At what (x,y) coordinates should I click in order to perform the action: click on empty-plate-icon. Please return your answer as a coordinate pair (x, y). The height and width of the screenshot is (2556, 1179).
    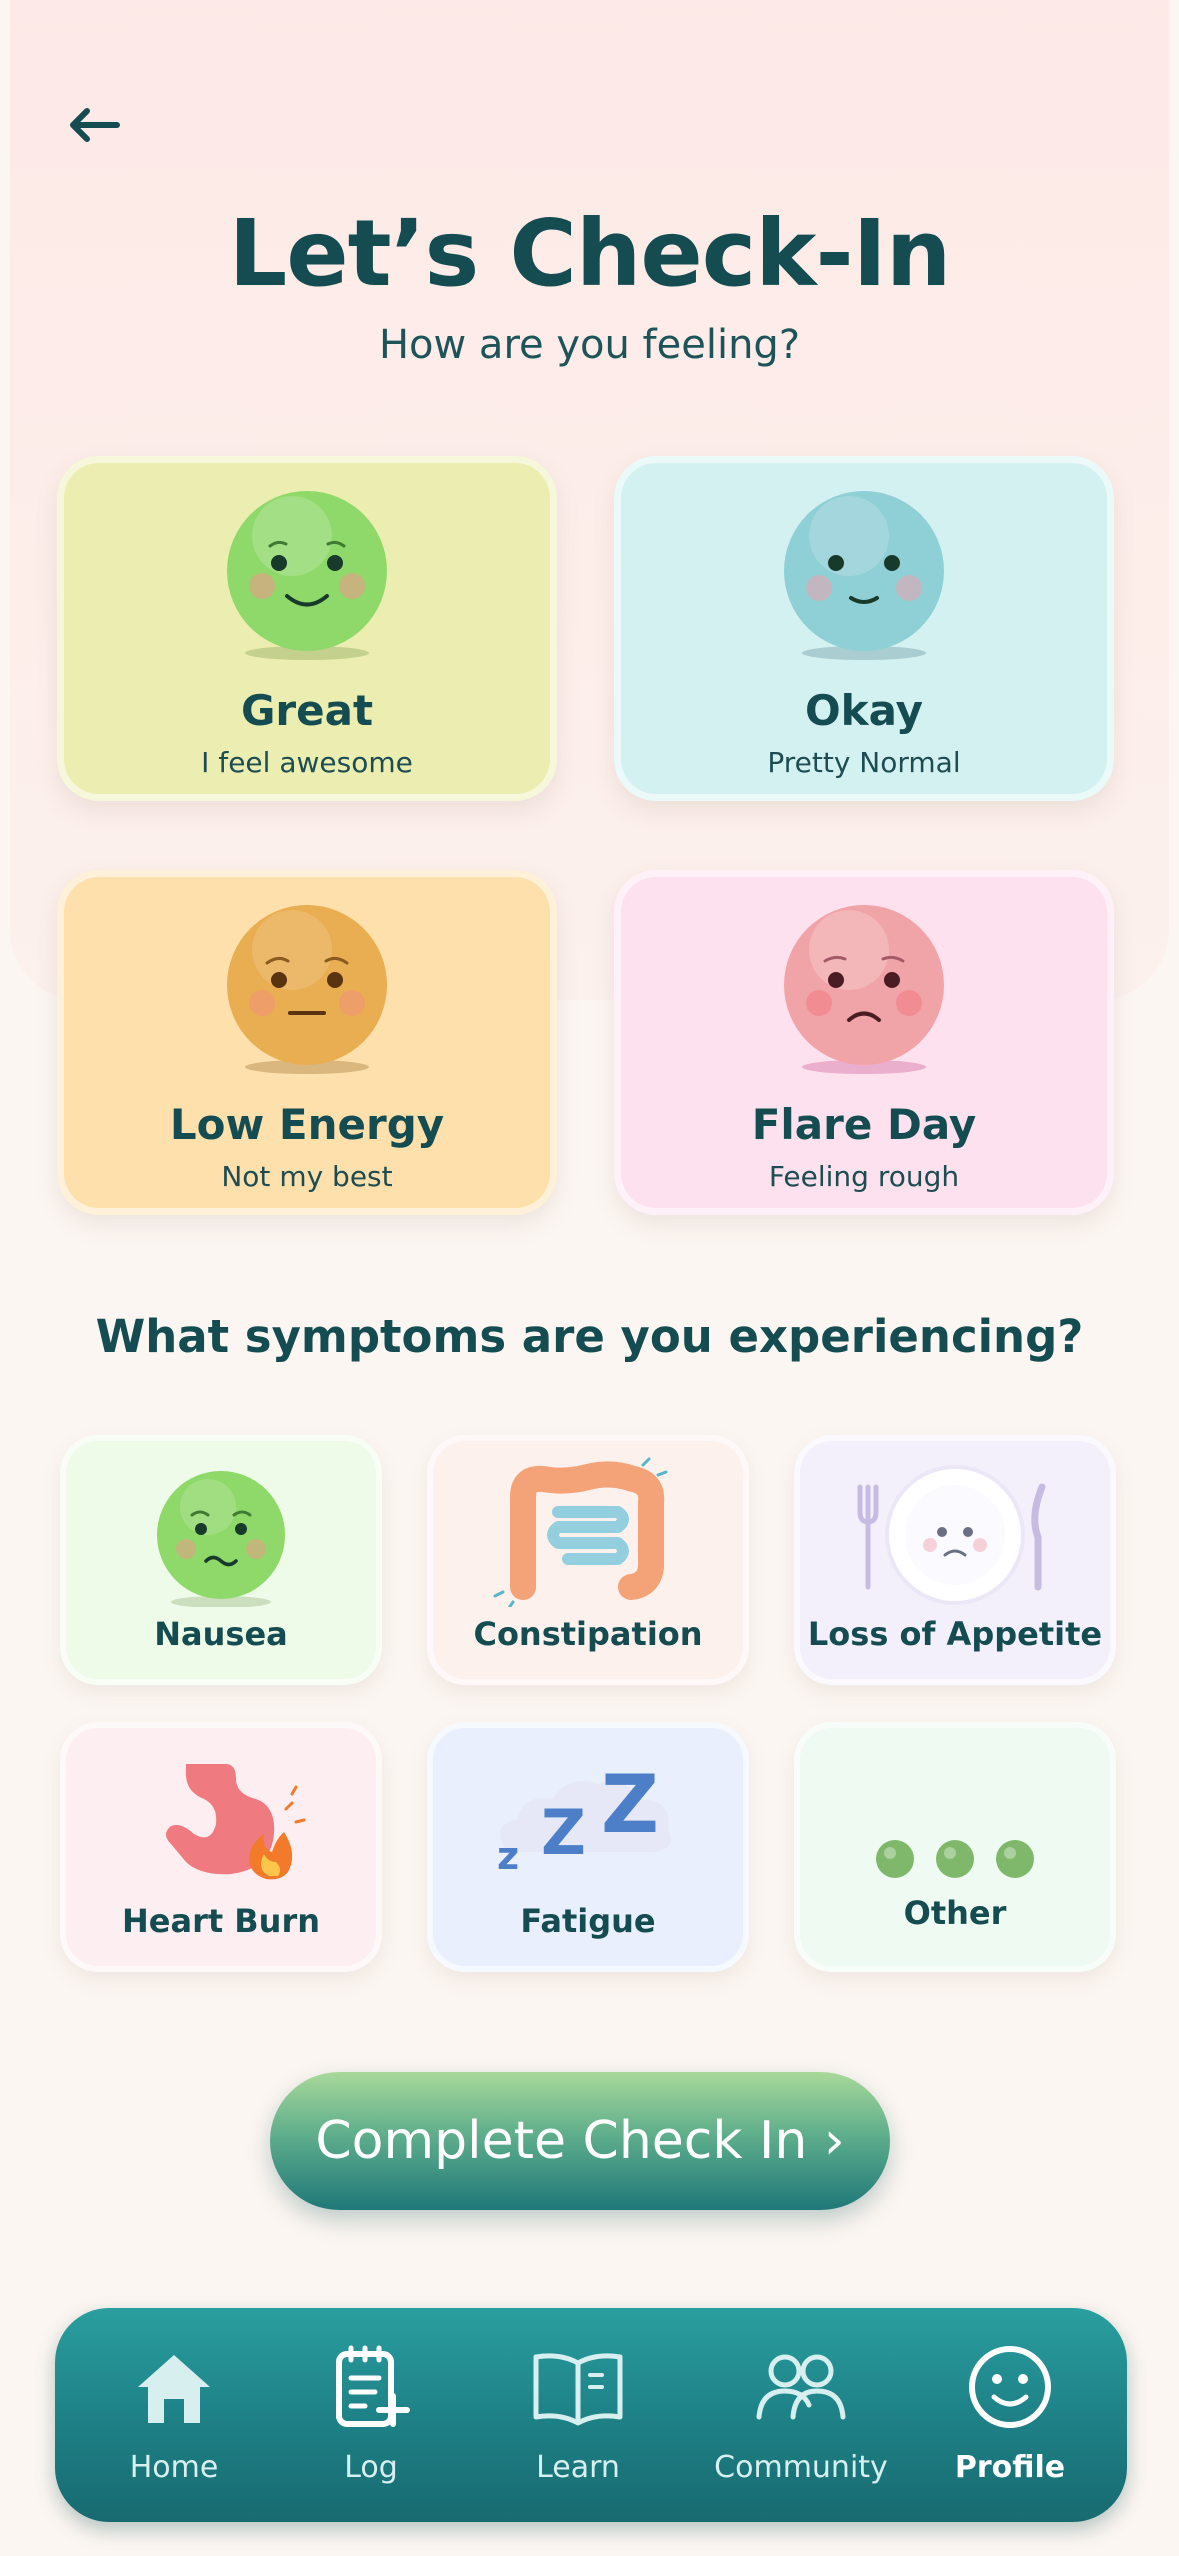
    Looking at the image, I should click on (951, 1535).